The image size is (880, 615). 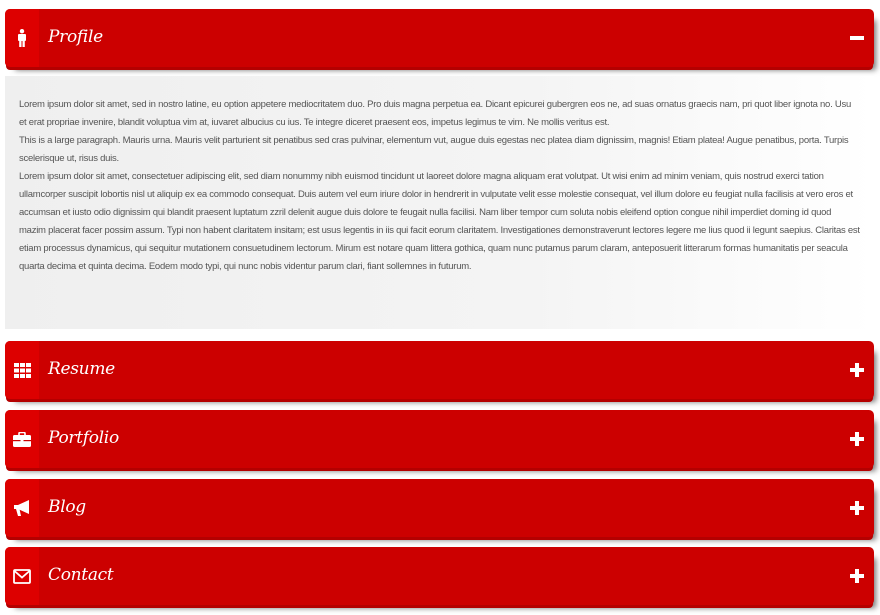 I want to click on accordion-title-portfolio: Portfolio, so click(x=83, y=438).